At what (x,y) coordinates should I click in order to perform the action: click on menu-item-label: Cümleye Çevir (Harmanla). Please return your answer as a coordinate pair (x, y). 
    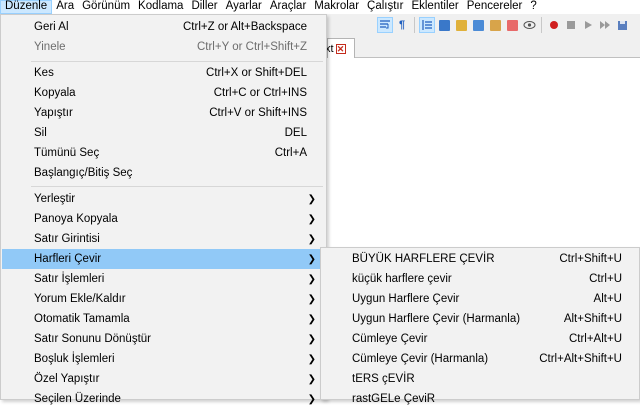
    Looking at the image, I should click on (420, 359).